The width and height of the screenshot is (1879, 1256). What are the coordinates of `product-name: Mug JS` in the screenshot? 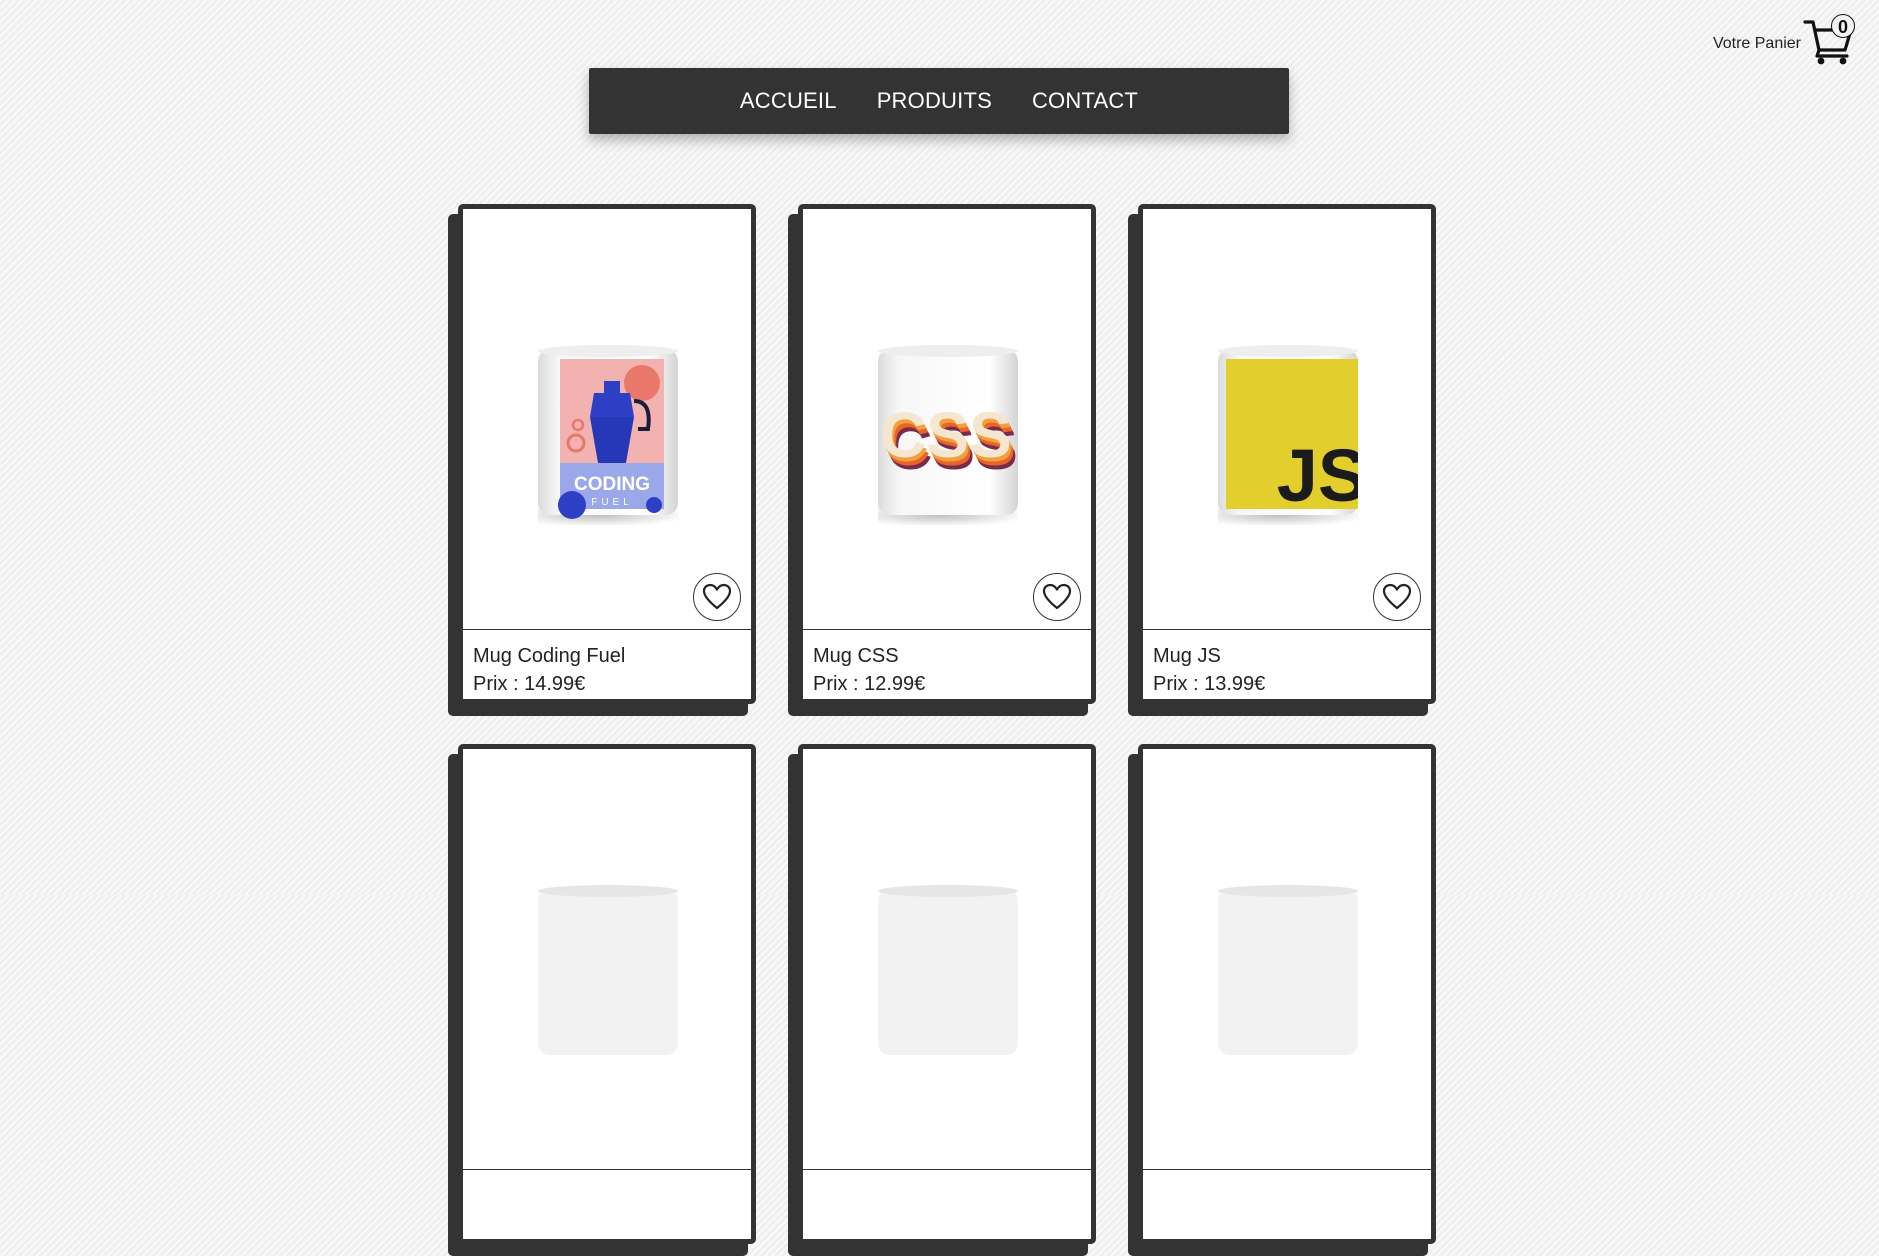 It's located at (1187, 656).